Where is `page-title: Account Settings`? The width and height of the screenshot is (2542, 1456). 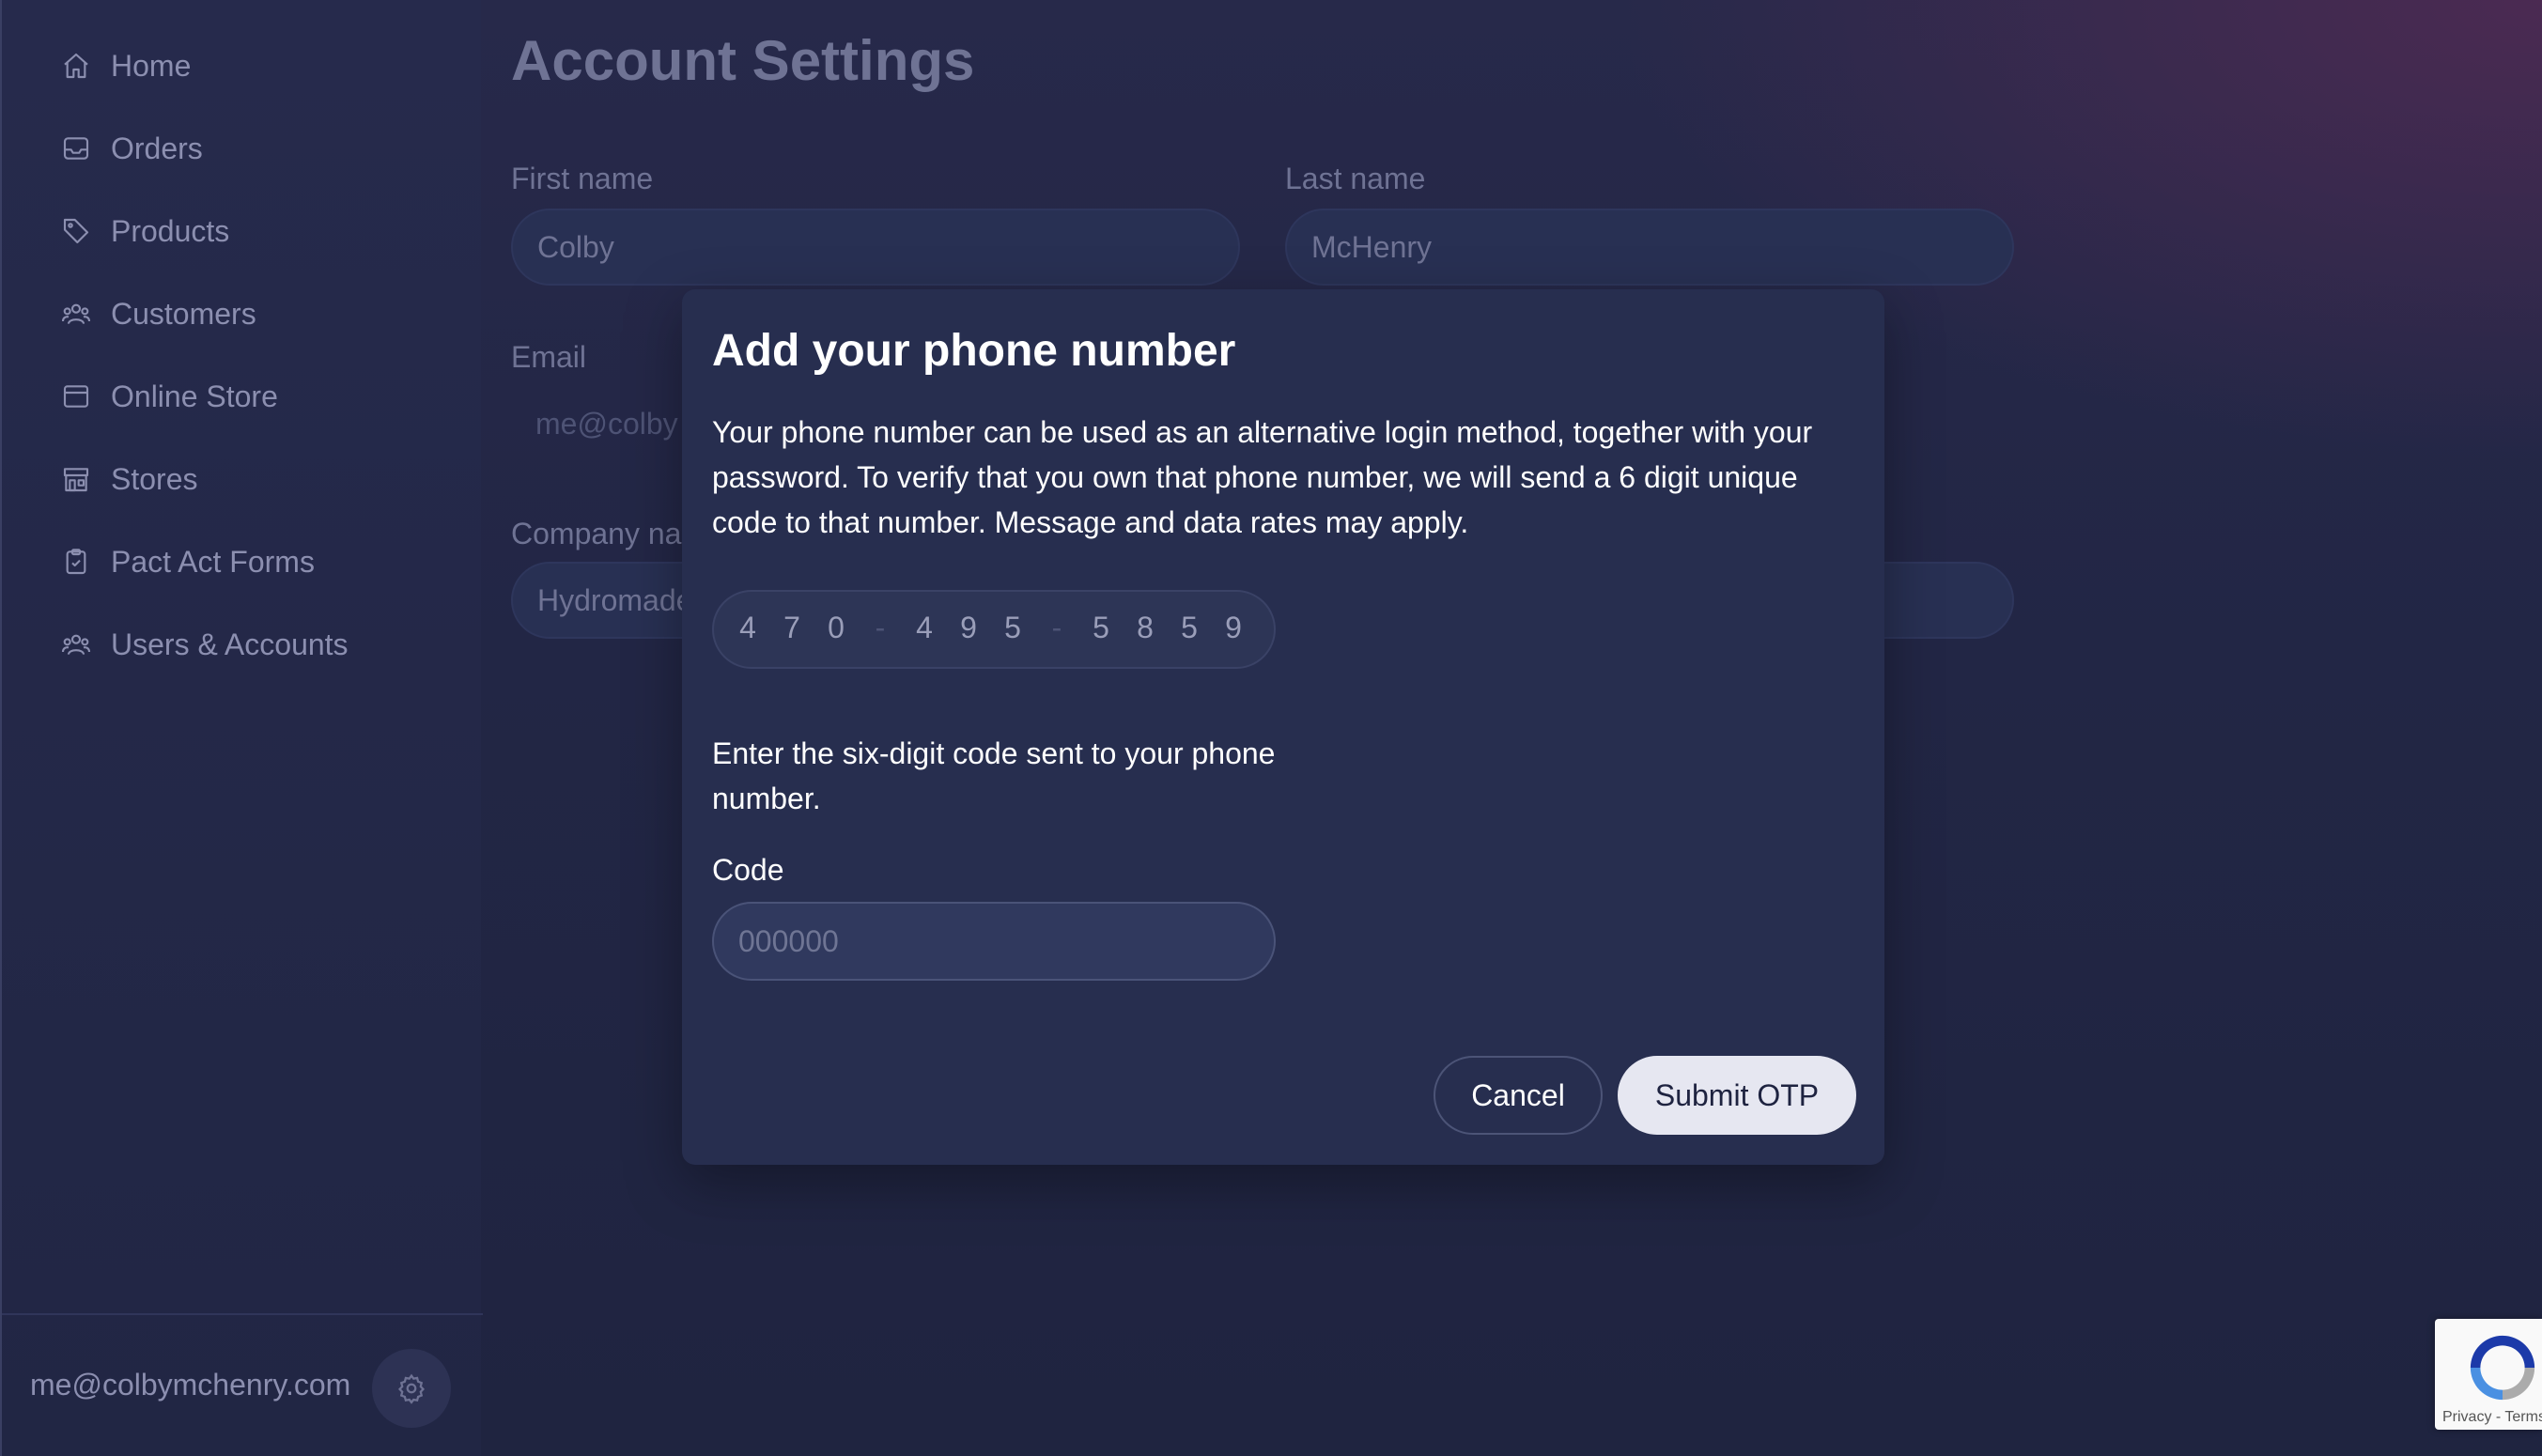
page-title: Account Settings is located at coordinates (743, 60).